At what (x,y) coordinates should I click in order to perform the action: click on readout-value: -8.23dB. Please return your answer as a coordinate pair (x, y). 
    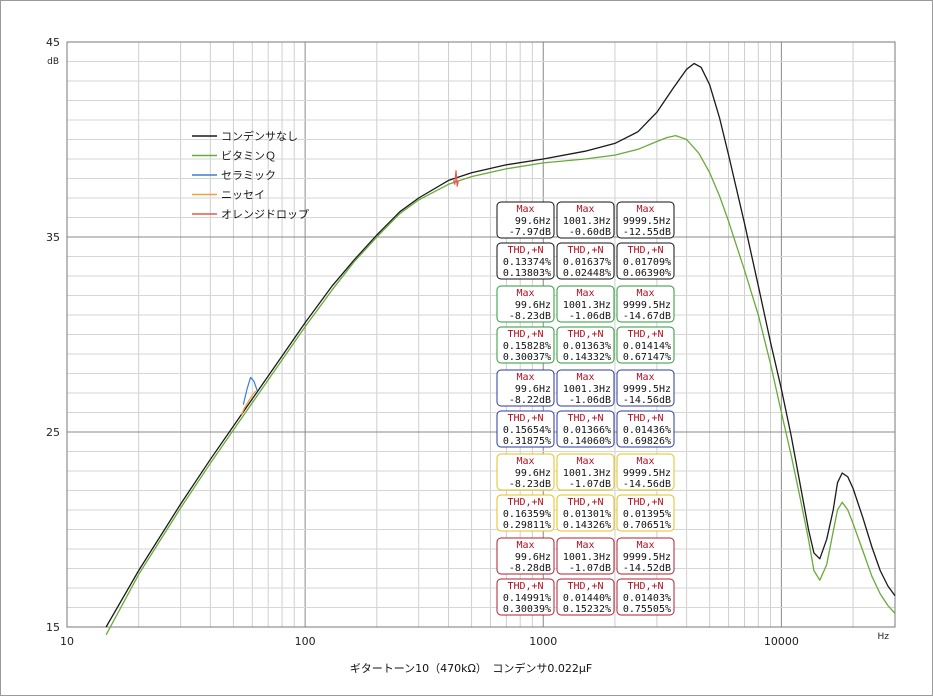
    Looking at the image, I should click on (530, 316).